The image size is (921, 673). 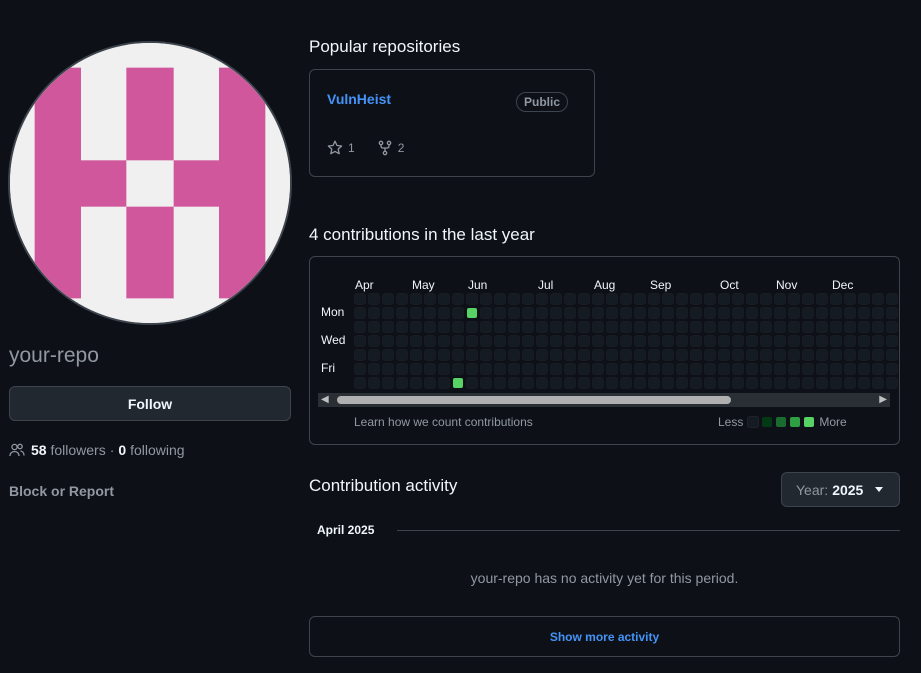 I want to click on following-link: 0 following, so click(x=151, y=450).